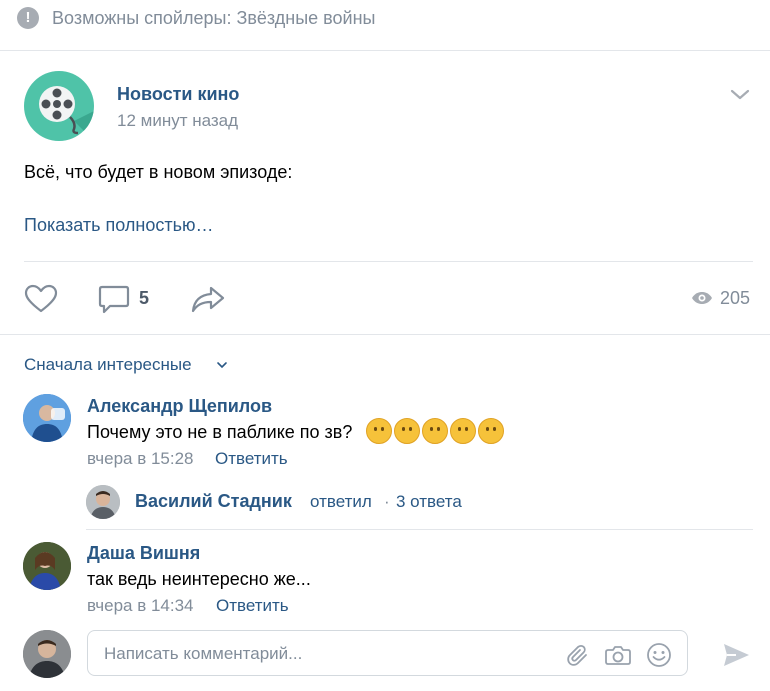 Image resolution: width=770 pixels, height=691 pixels. Describe the element at coordinates (618, 655) in the screenshot. I see `camera-icon` at that location.